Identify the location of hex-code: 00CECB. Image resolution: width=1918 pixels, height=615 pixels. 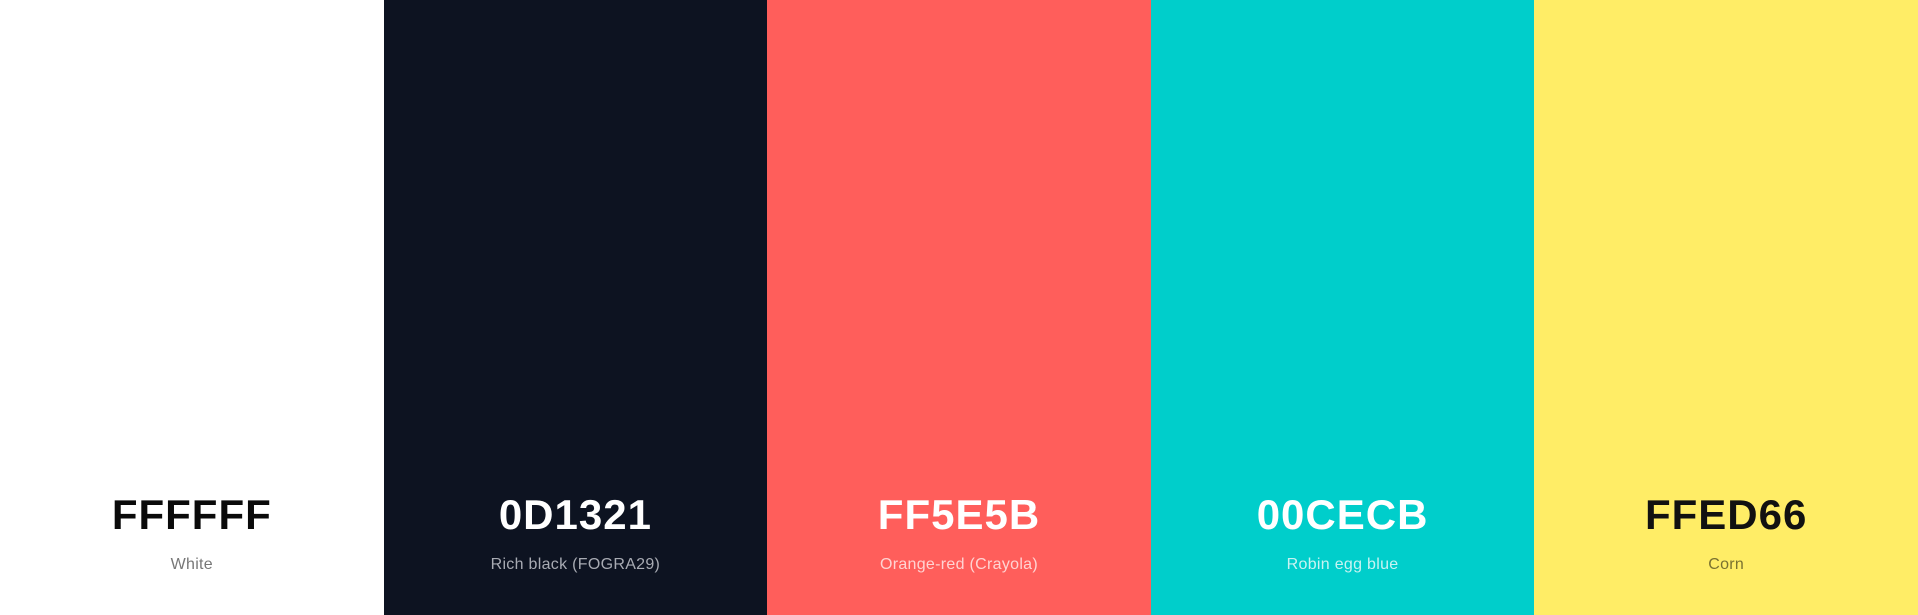
(1342, 514).